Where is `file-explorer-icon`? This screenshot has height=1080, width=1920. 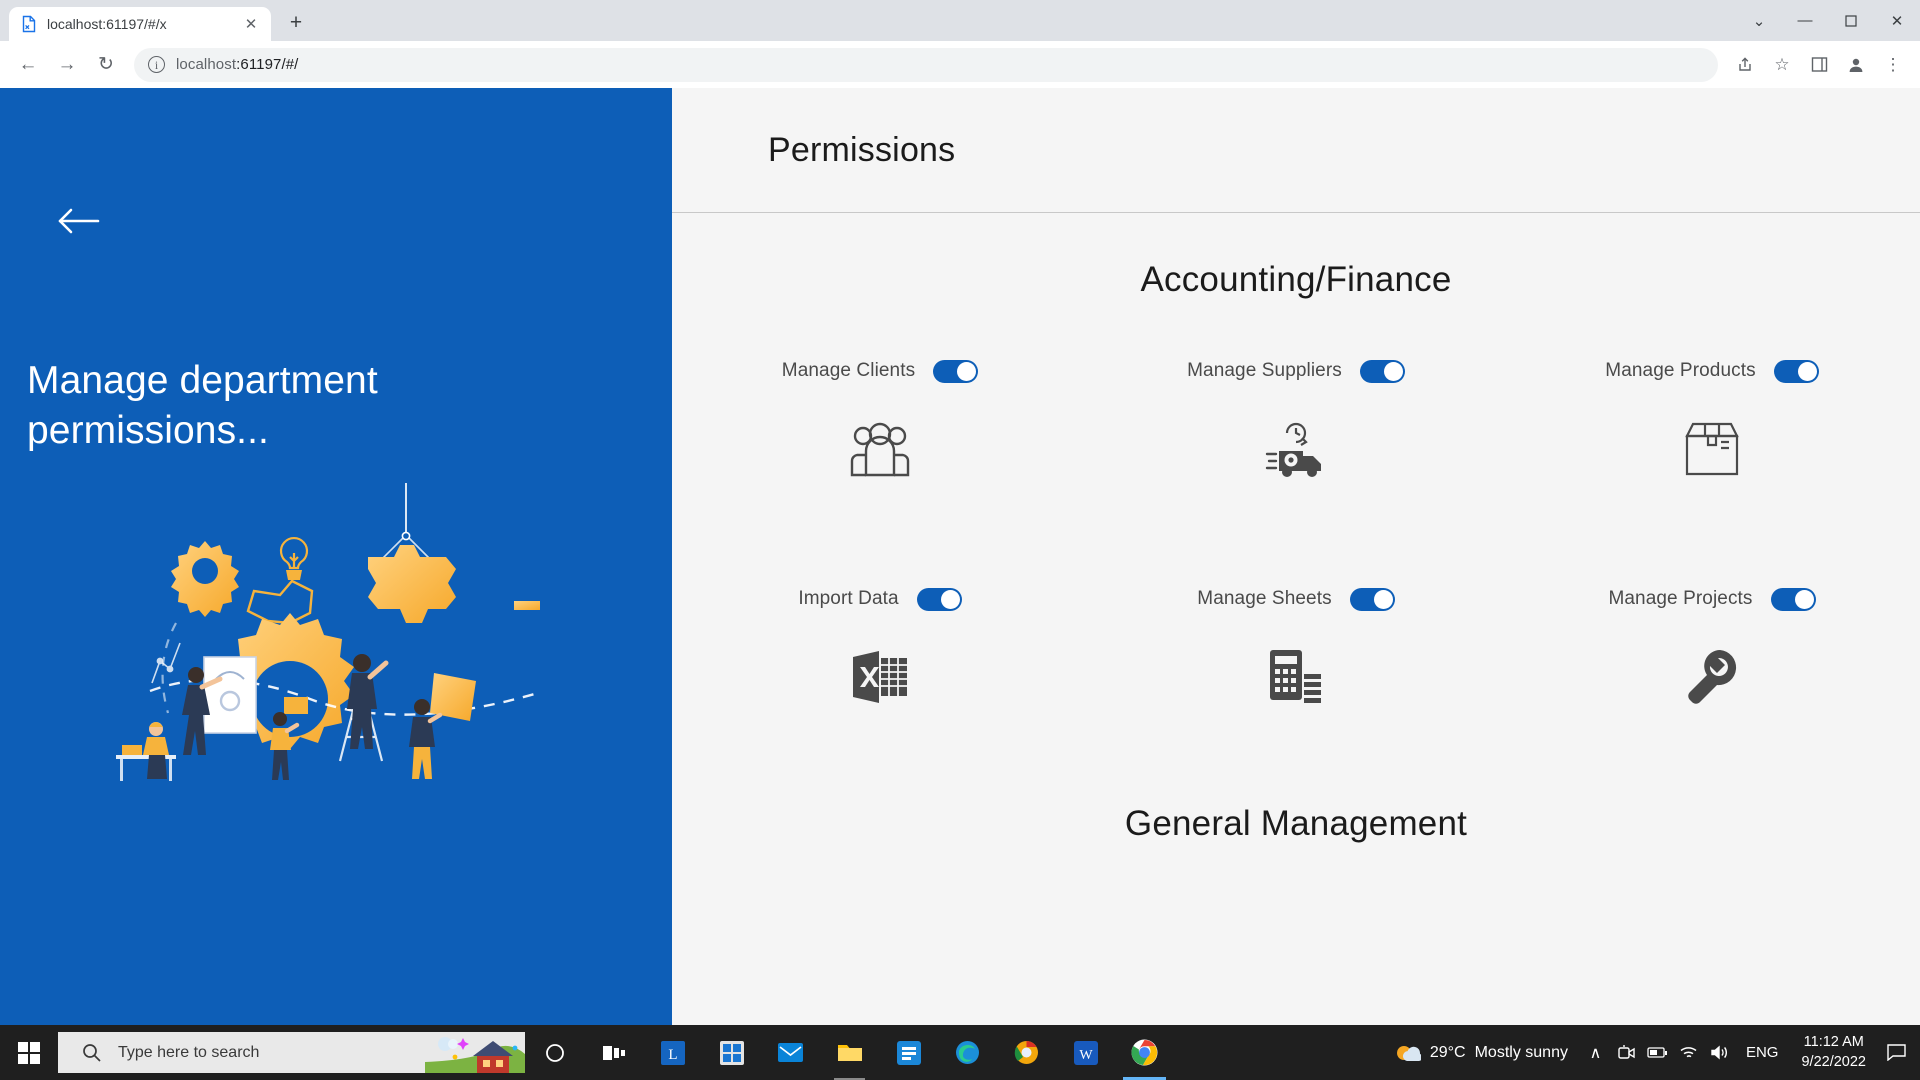 file-explorer-icon is located at coordinates (849, 1052).